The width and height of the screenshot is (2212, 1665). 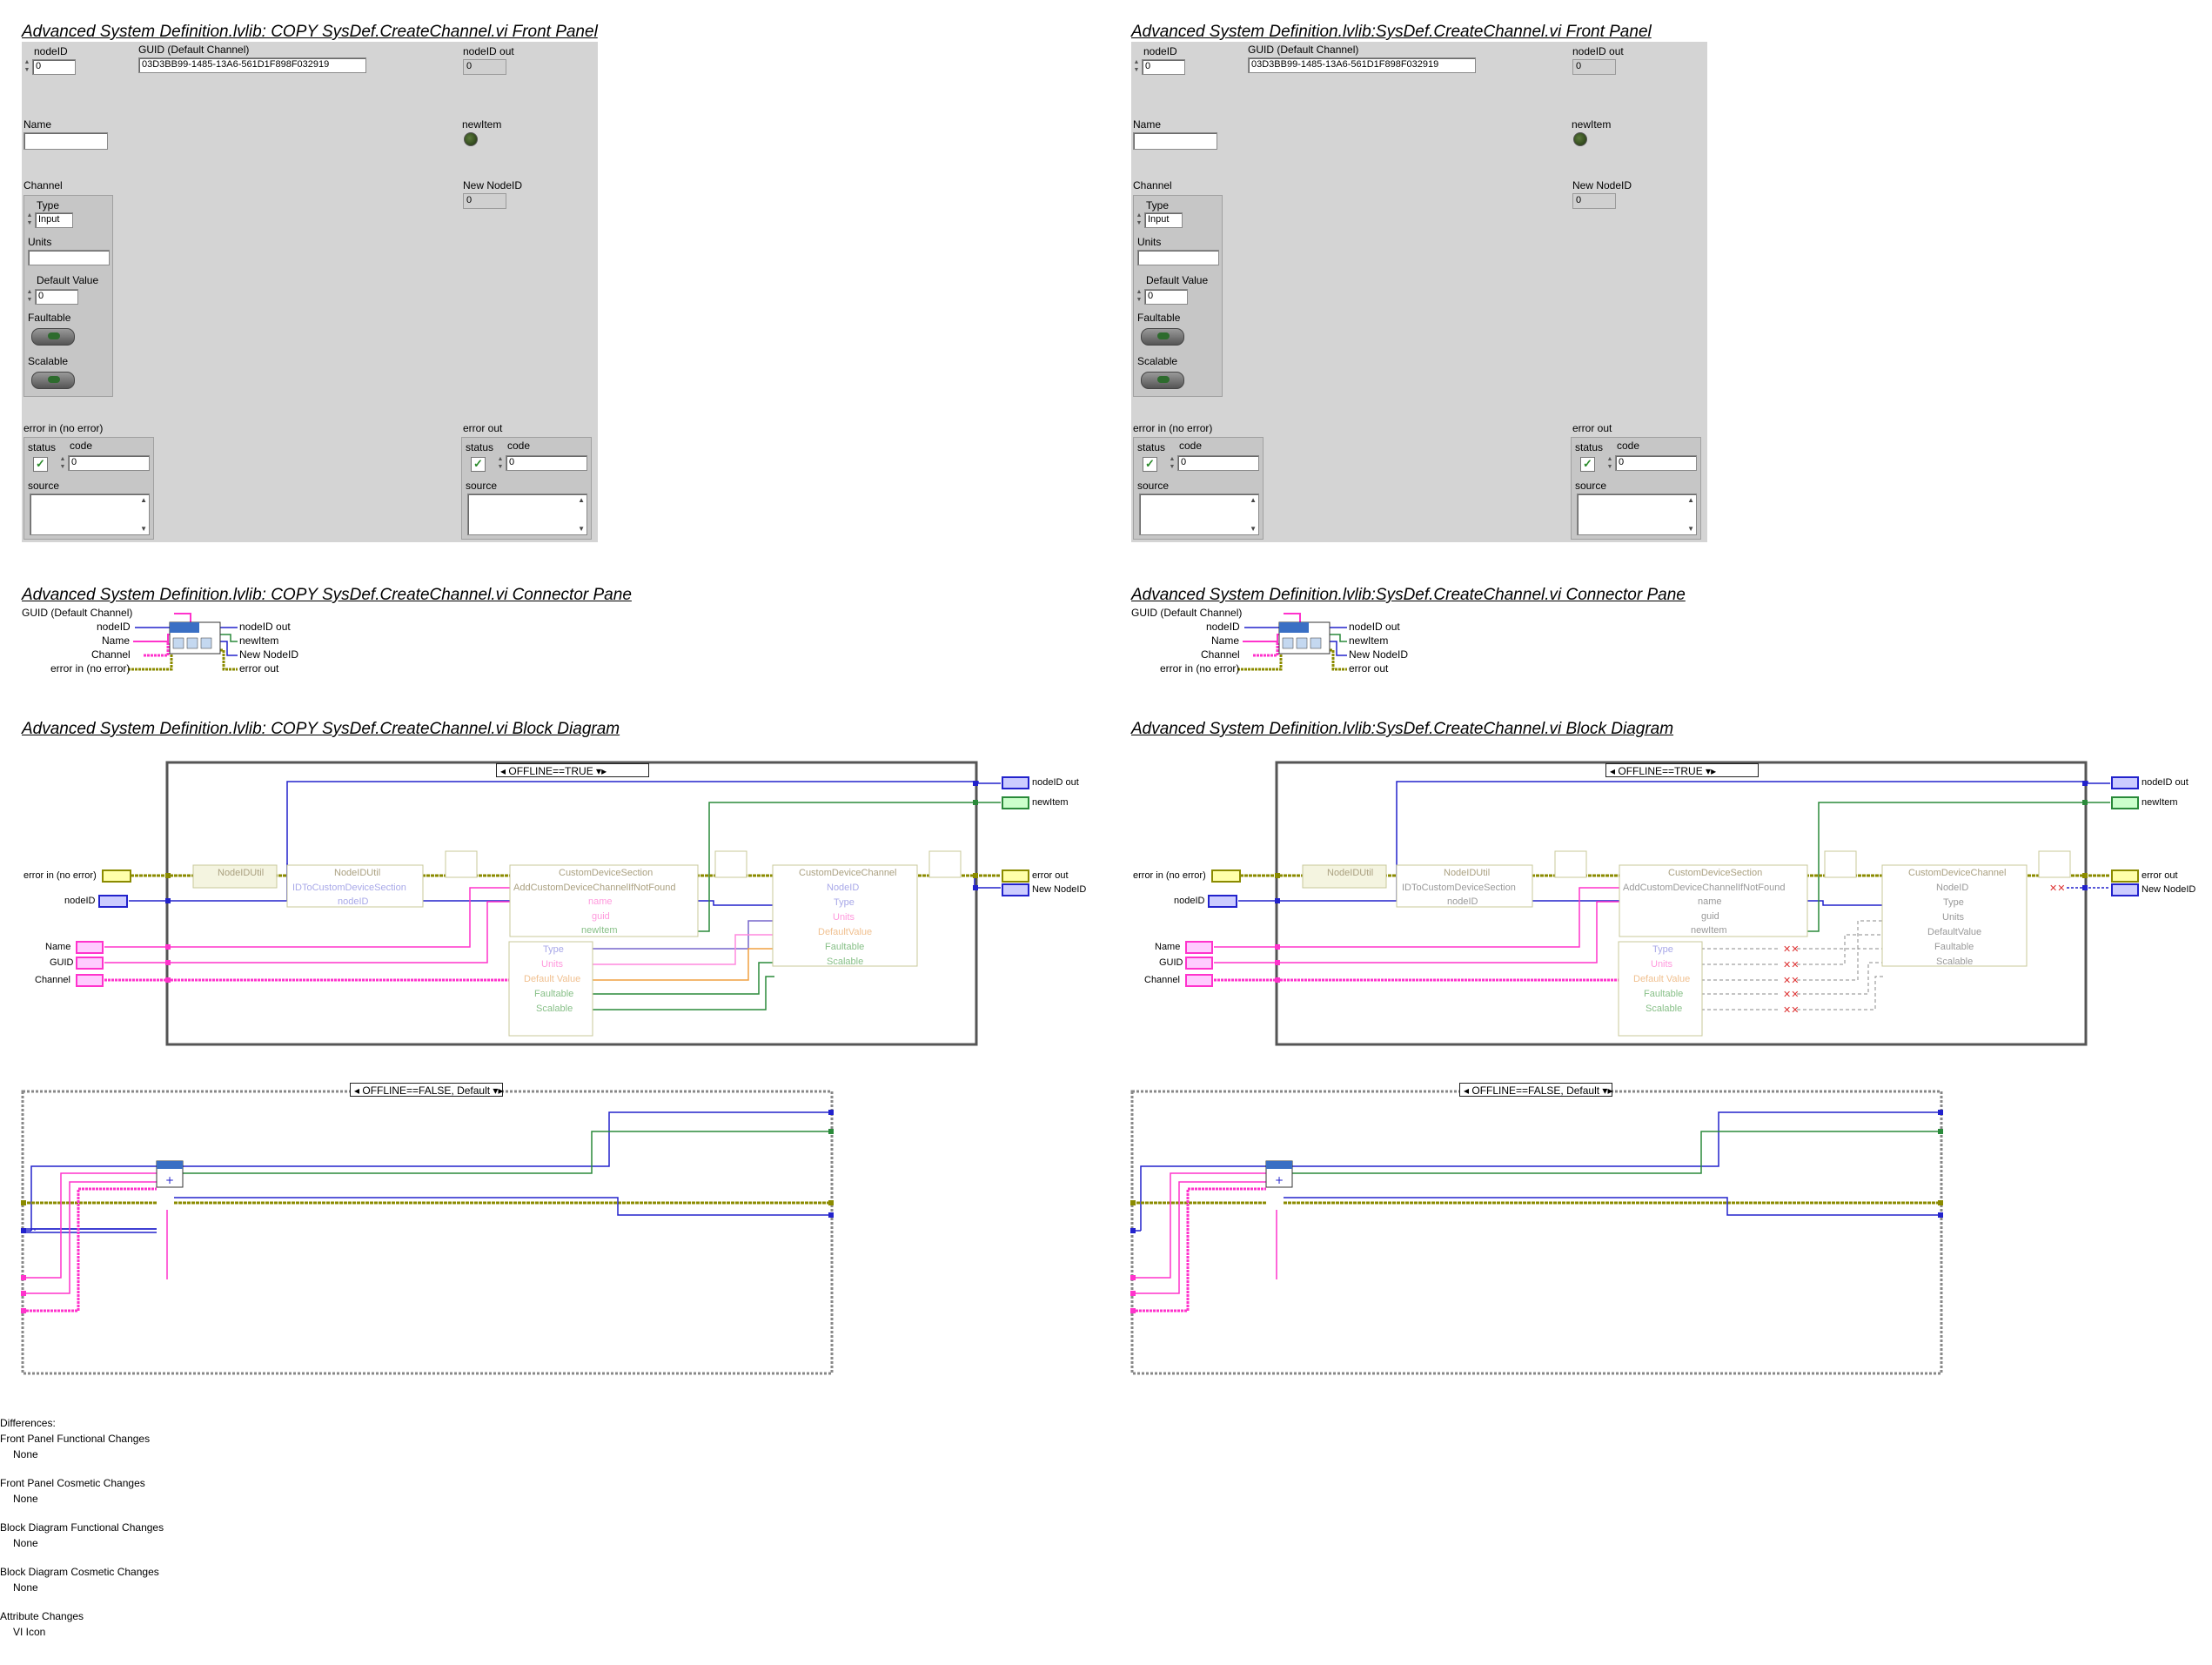 I want to click on diff-attribute-title: Attribute Changes, so click(x=42, y=1616).